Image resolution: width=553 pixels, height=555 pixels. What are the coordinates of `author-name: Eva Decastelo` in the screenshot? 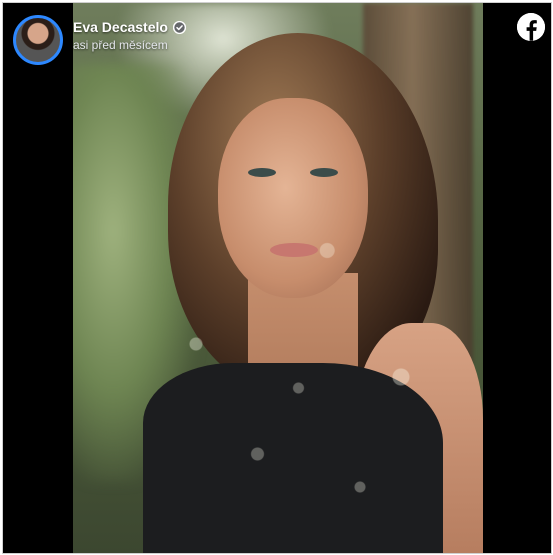 It's located at (120, 27).